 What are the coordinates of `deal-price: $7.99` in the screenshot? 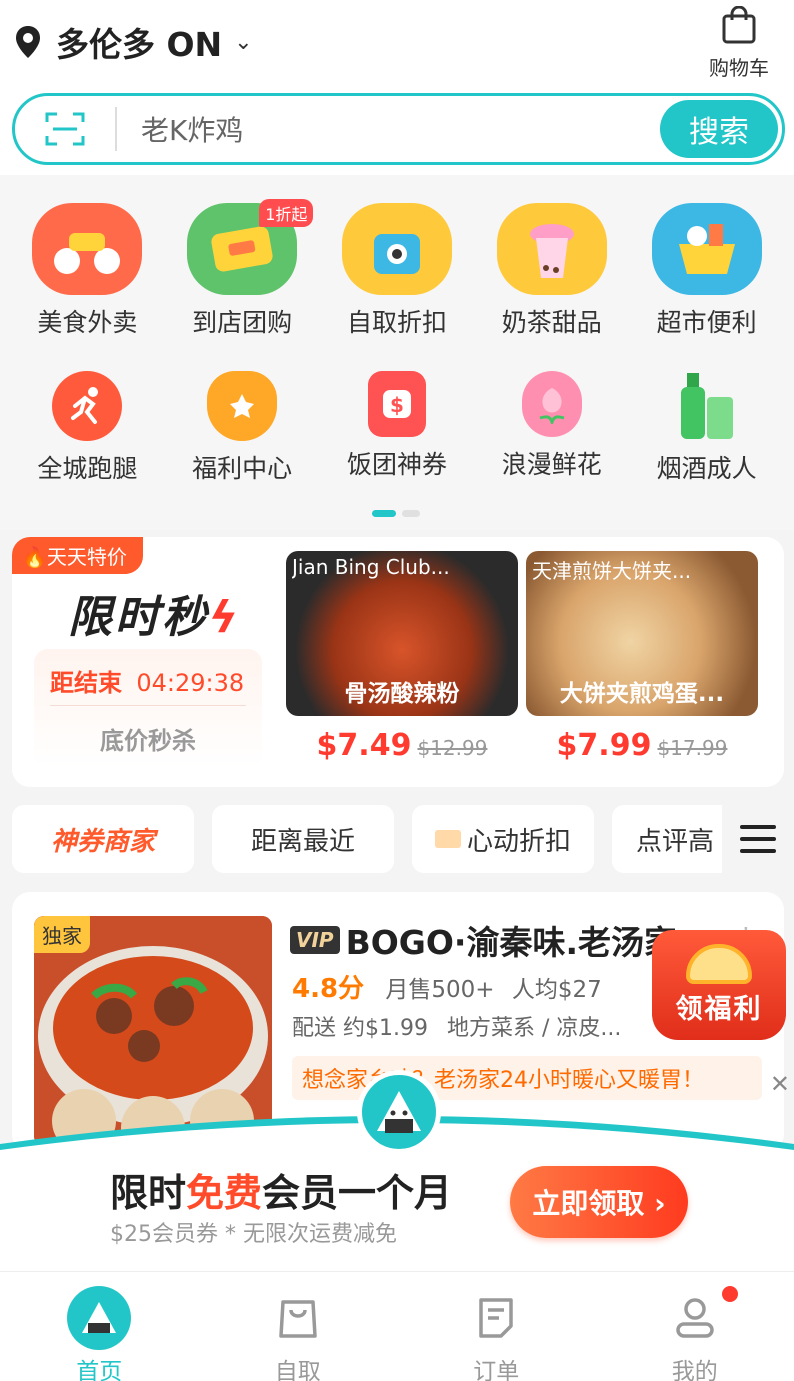 It's located at (604, 745).